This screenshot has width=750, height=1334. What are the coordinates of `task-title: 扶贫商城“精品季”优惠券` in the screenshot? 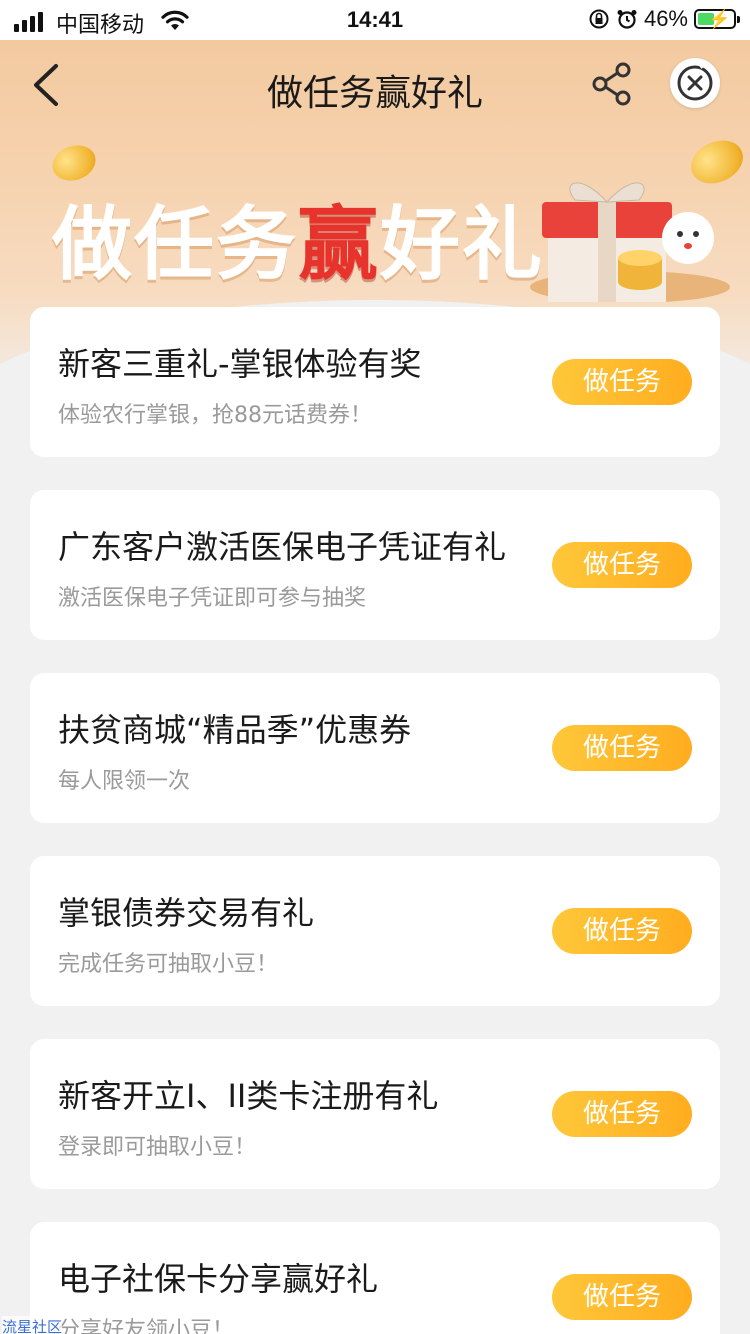 It's located at (235, 730).